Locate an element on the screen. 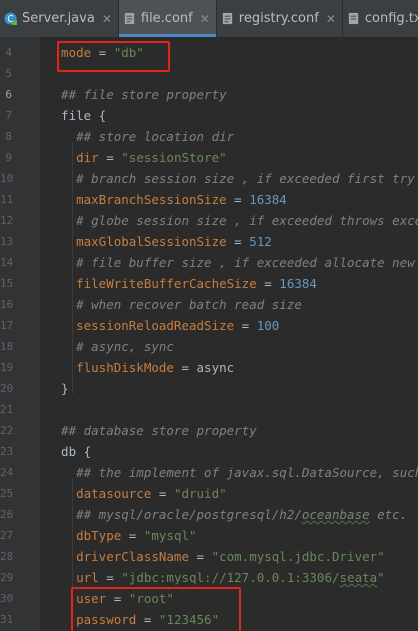 Image resolution: width=418 pixels, height=631 pixels. code-token: db { is located at coordinates (69, 451).